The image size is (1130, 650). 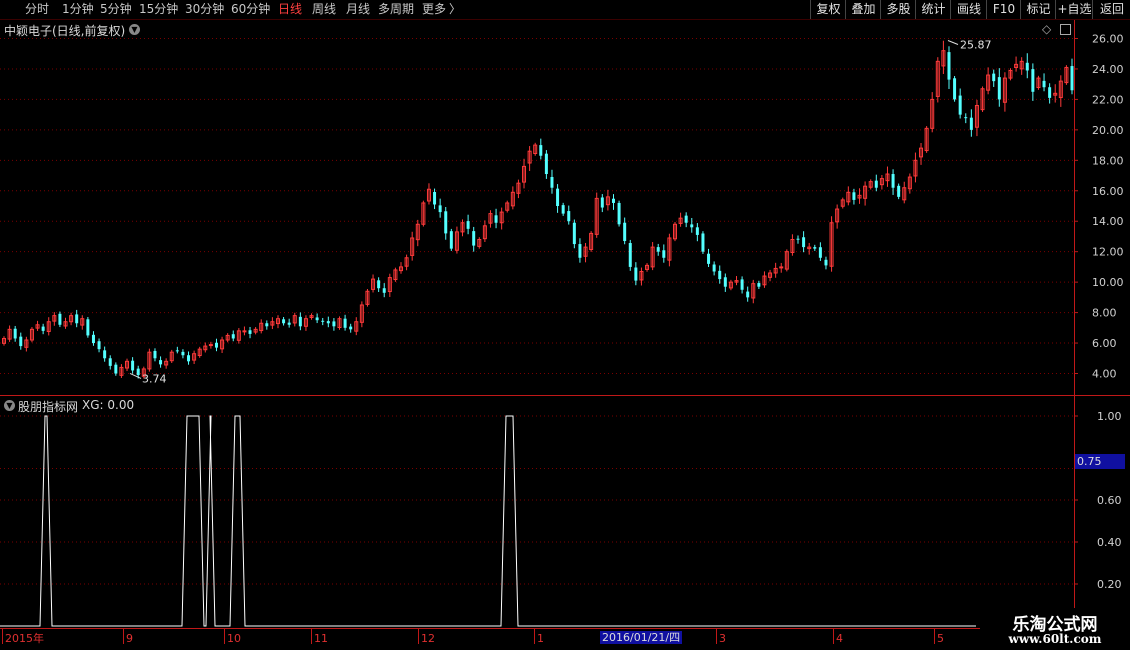 What do you see at coordinates (428, 638) in the screenshot?
I see `x-axis-label: 12` at bounding box center [428, 638].